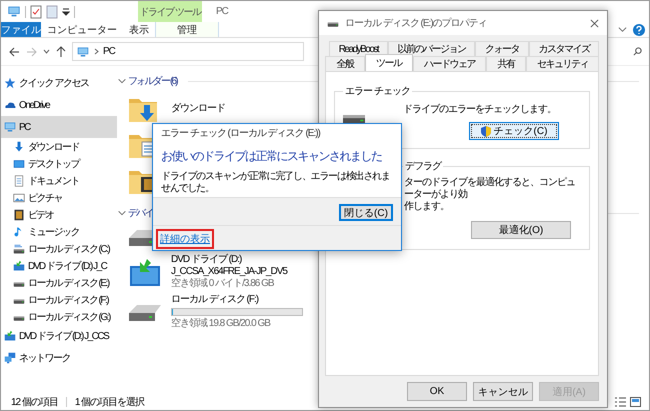  I want to click on tab: クォータ, so click(502, 48).